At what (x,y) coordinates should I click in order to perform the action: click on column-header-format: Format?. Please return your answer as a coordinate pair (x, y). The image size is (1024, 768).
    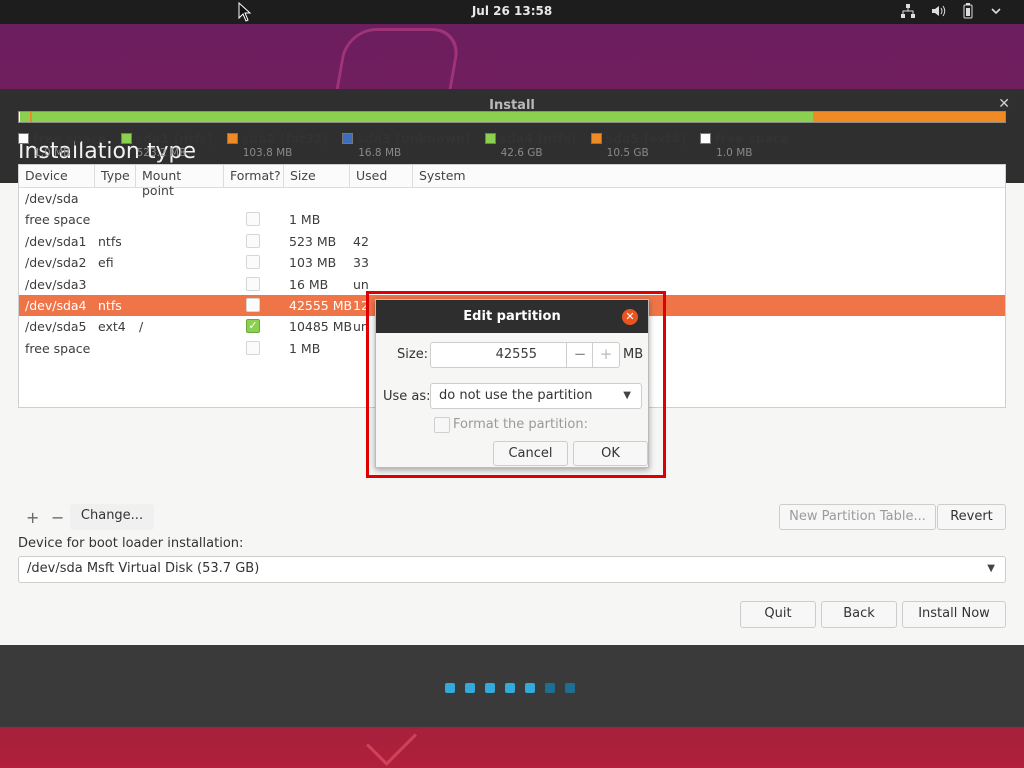
    Looking at the image, I should click on (254, 176).